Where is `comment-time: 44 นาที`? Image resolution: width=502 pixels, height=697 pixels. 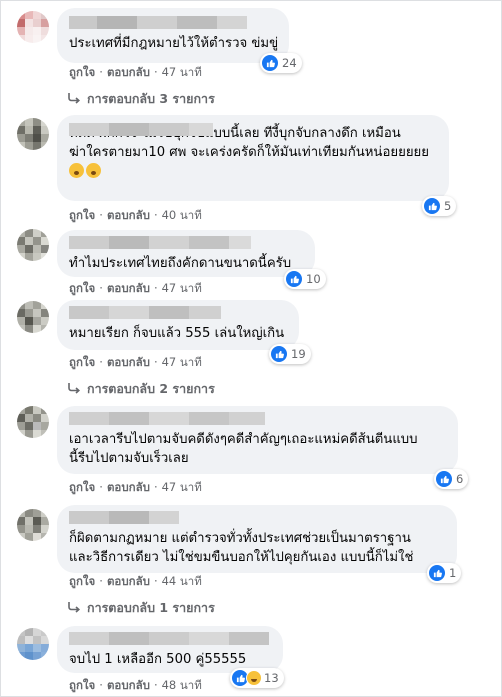 comment-time: 44 นาที is located at coordinates (182, 581).